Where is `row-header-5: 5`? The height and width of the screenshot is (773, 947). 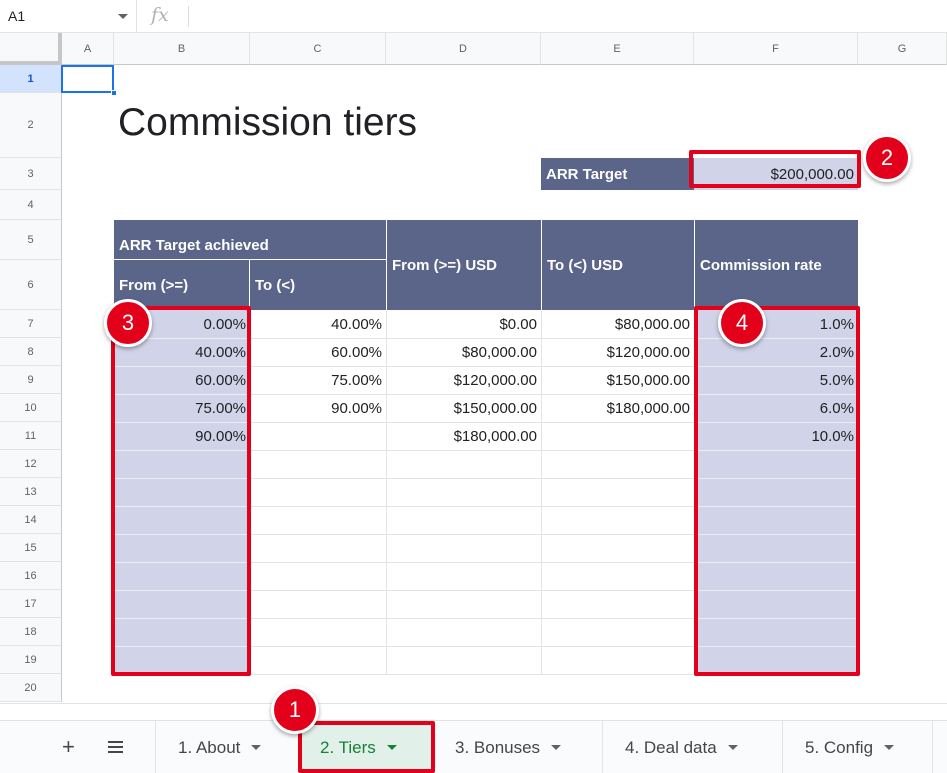 row-header-5: 5 is located at coordinates (31, 240).